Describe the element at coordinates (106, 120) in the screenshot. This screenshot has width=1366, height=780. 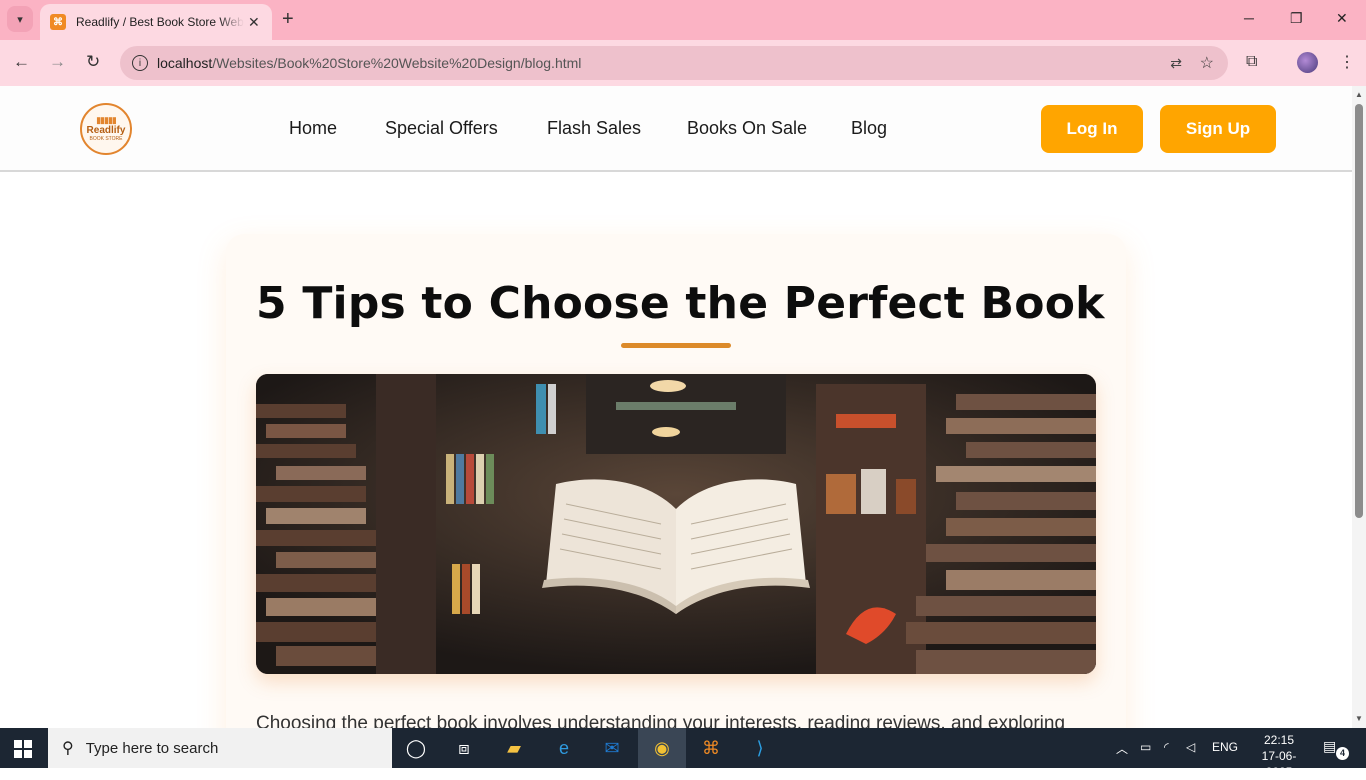
I see `book-shelf-icon: ▮▮▮▮▮` at that location.